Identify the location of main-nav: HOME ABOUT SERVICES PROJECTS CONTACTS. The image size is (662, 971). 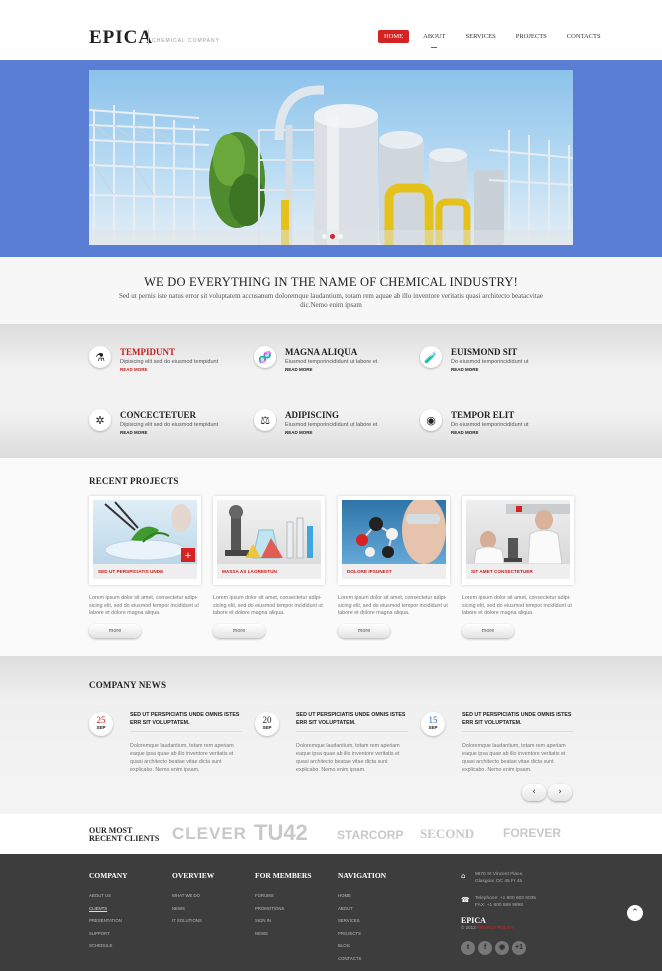
(496, 39).